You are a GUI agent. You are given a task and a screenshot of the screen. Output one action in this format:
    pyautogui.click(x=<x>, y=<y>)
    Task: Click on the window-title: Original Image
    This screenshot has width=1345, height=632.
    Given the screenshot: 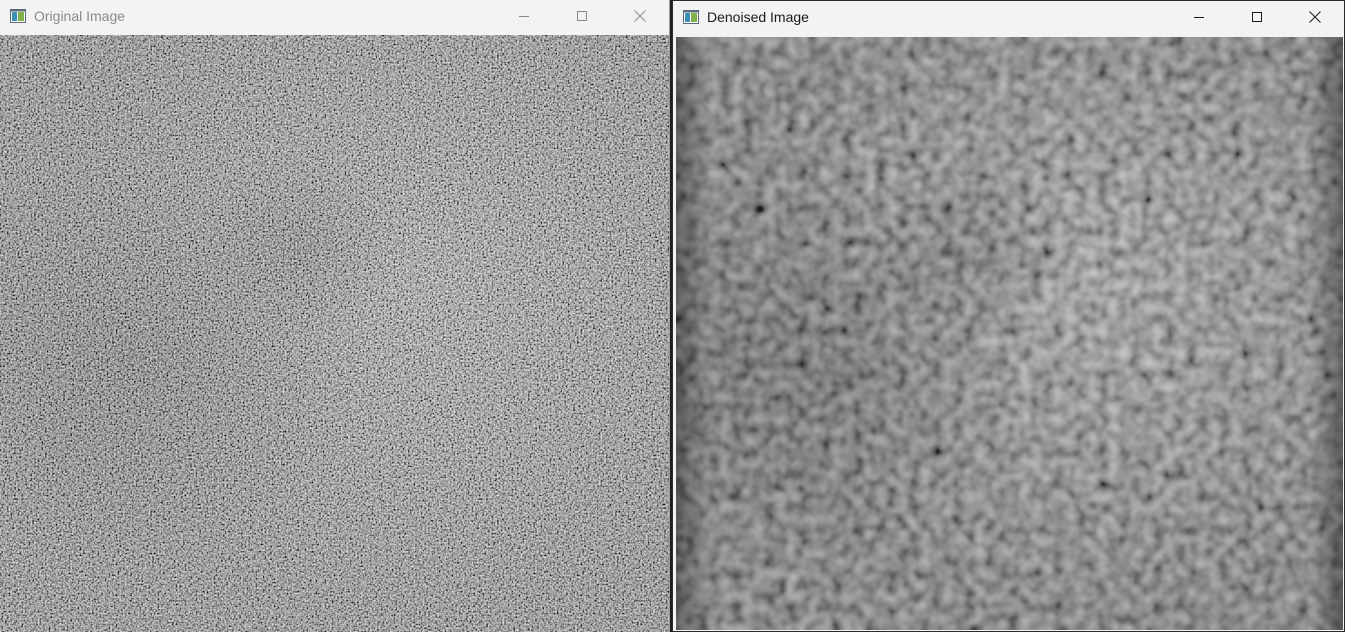 What is the action you would take?
    pyautogui.click(x=80, y=16)
    